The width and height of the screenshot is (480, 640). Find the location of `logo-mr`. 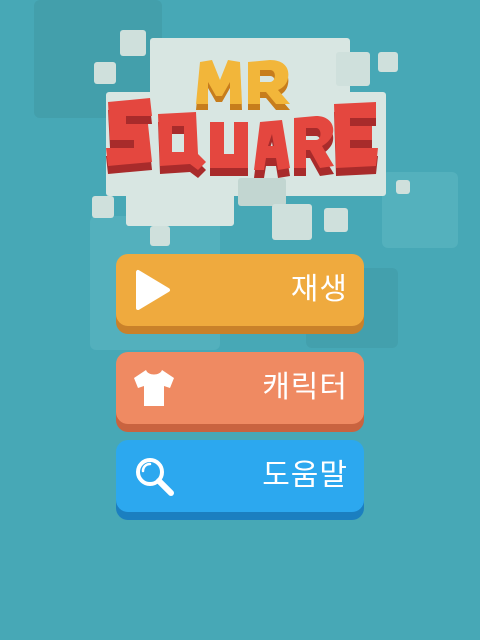

logo-mr is located at coordinates (243, 85).